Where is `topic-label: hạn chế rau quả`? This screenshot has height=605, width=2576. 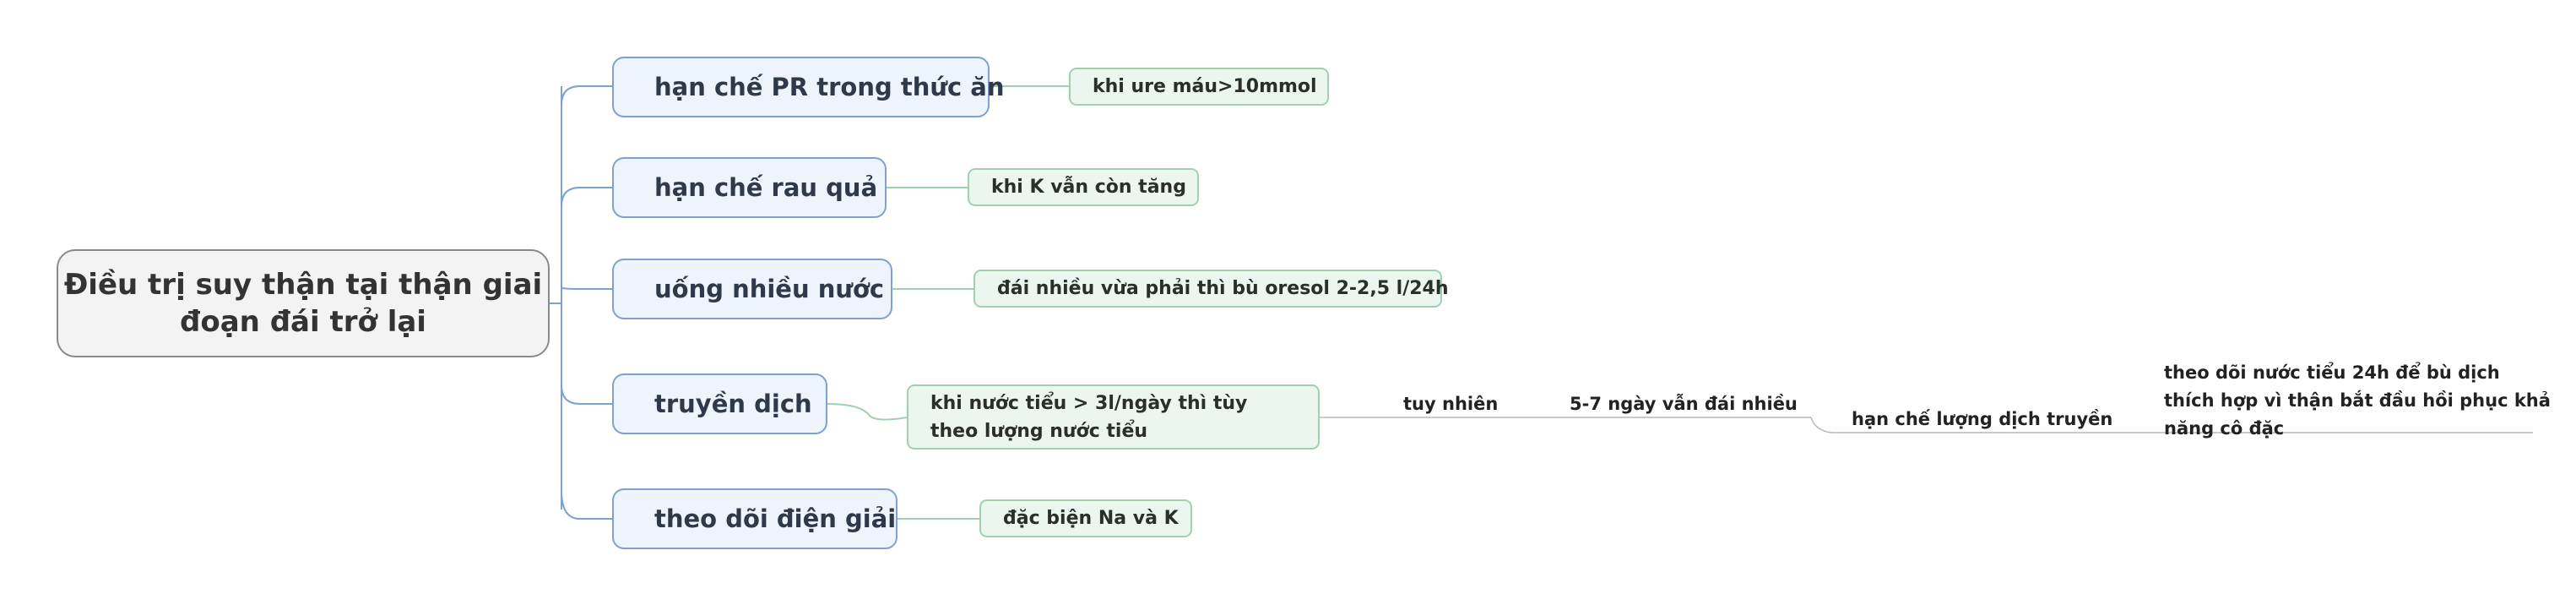 topic-label: hạn chế rau quả is located at coordinates (766, 187).